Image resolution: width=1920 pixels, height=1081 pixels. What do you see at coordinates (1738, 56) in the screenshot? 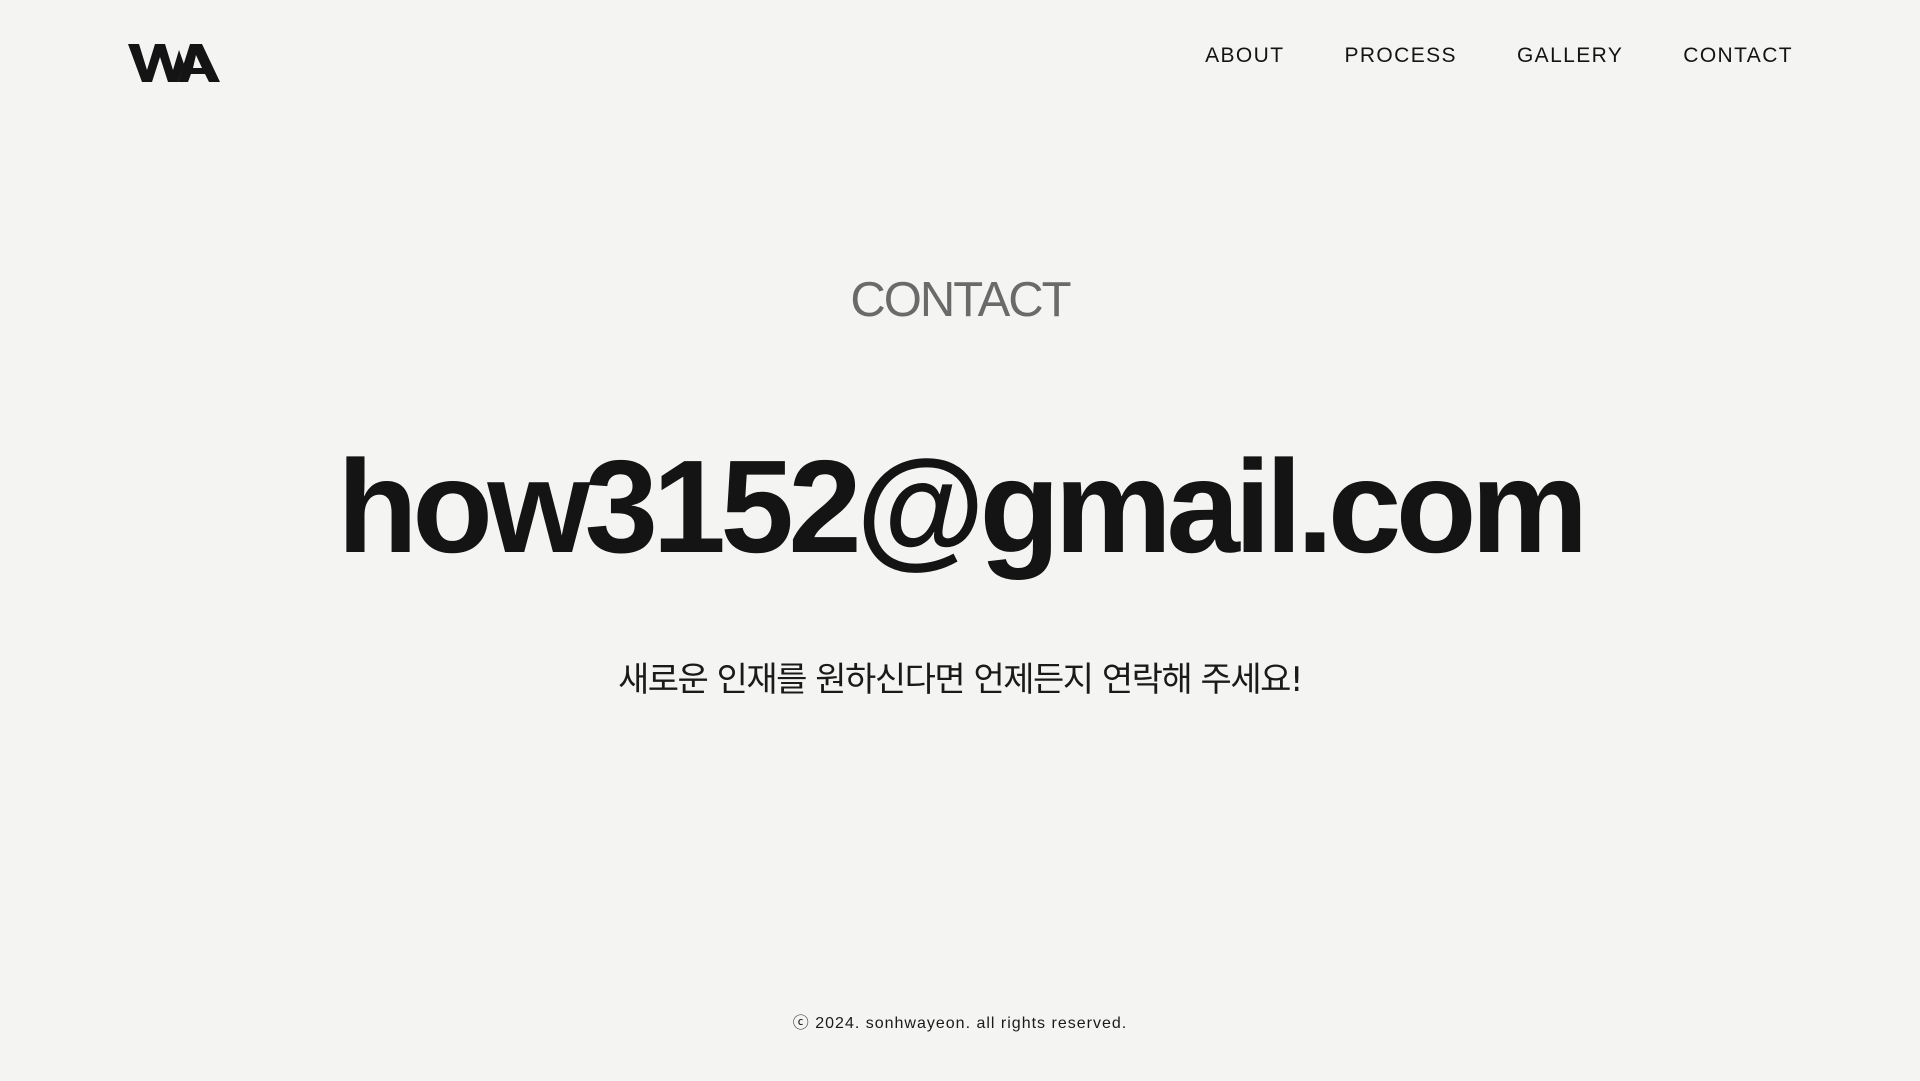
I see `nav-contact-link: CONTACT` at bounding box center [1738, 56].